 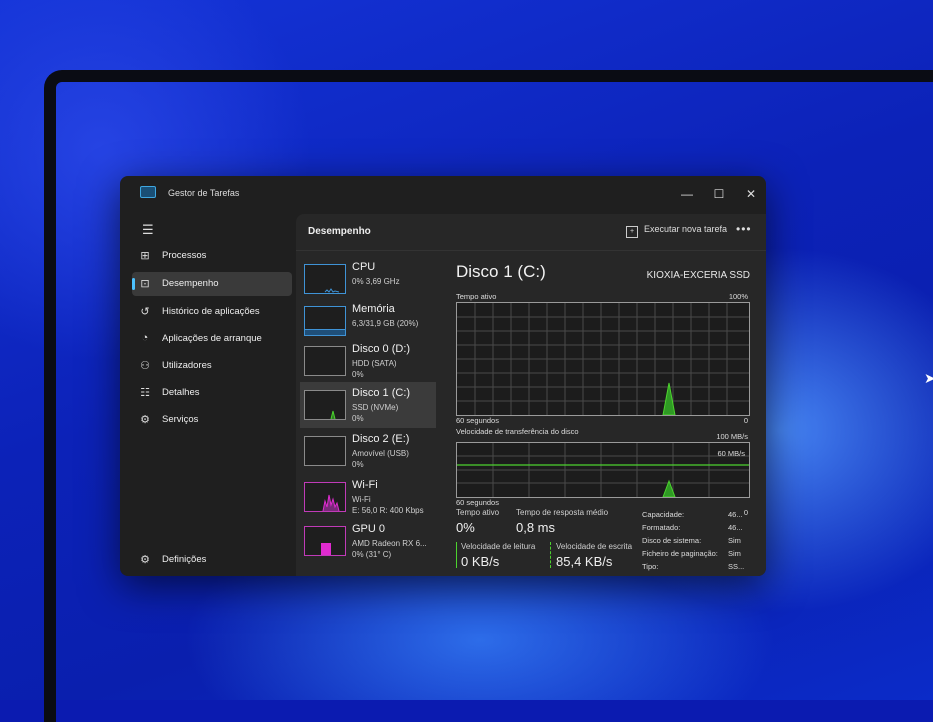 I want to click on sidebar-item-label: Serviços, so click(x=180, y=419).